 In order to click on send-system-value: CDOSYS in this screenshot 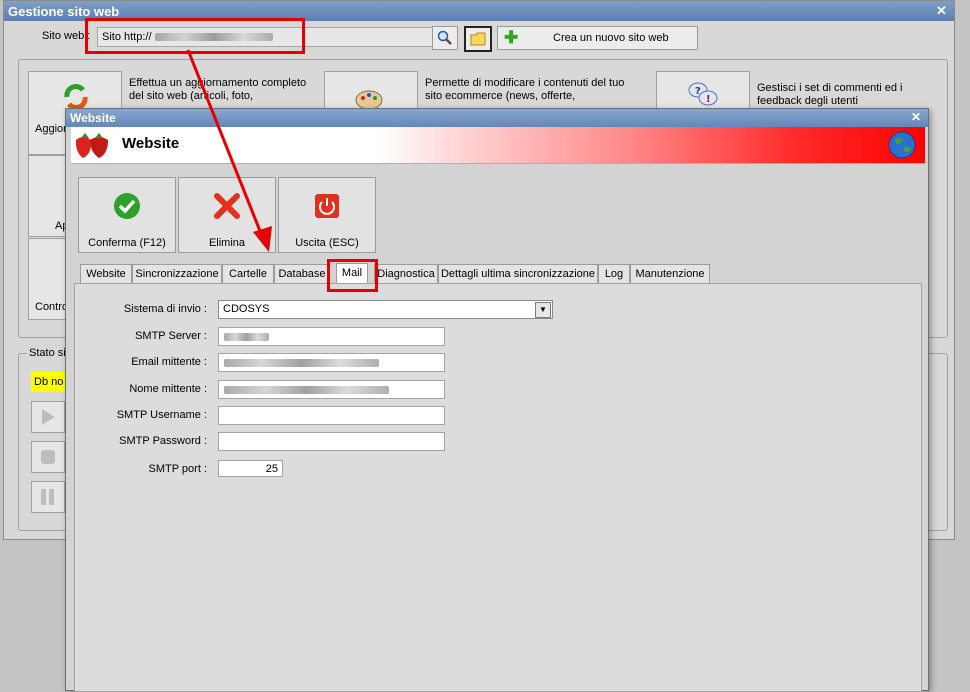, I will do `click(246, 309)`.